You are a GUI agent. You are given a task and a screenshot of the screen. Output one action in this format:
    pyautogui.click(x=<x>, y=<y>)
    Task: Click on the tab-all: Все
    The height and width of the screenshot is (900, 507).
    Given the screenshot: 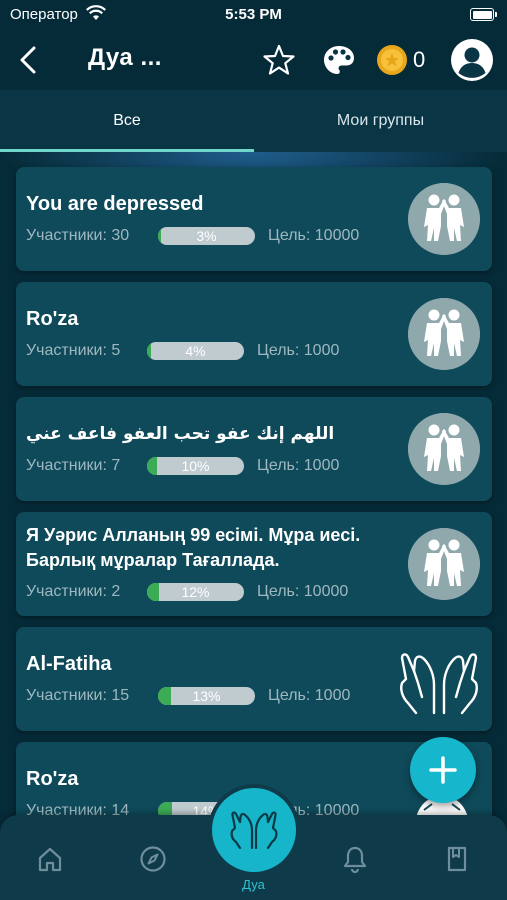 What is the action you would take?
    pyautogui.click(x=127, y=120)
    